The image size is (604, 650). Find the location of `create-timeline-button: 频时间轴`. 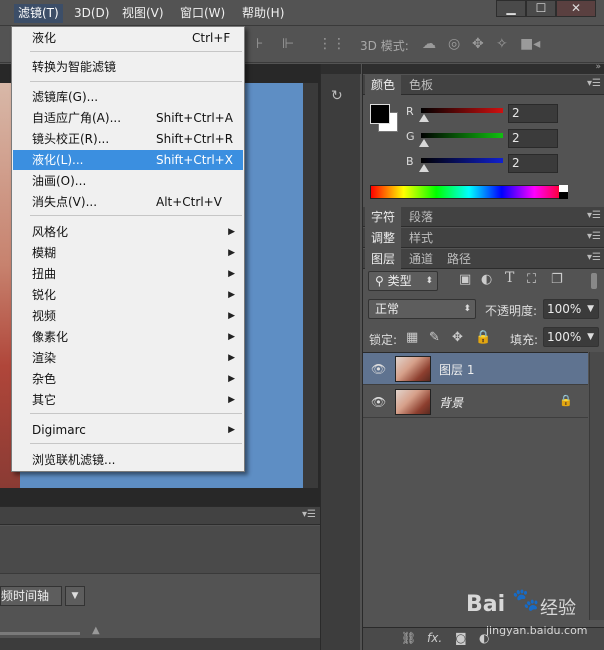

create-timeline-button: 频时间轴 is located at coordinates (31, 596).